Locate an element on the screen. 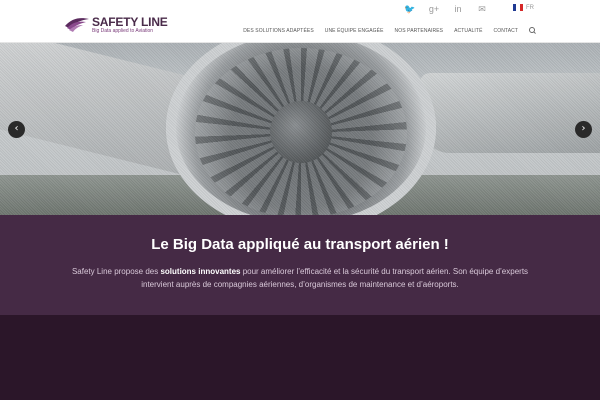 Image resolution: width=600 pixels, height=400 pixels. google-plus-icon: g+ is located at coordinates (434, 9).